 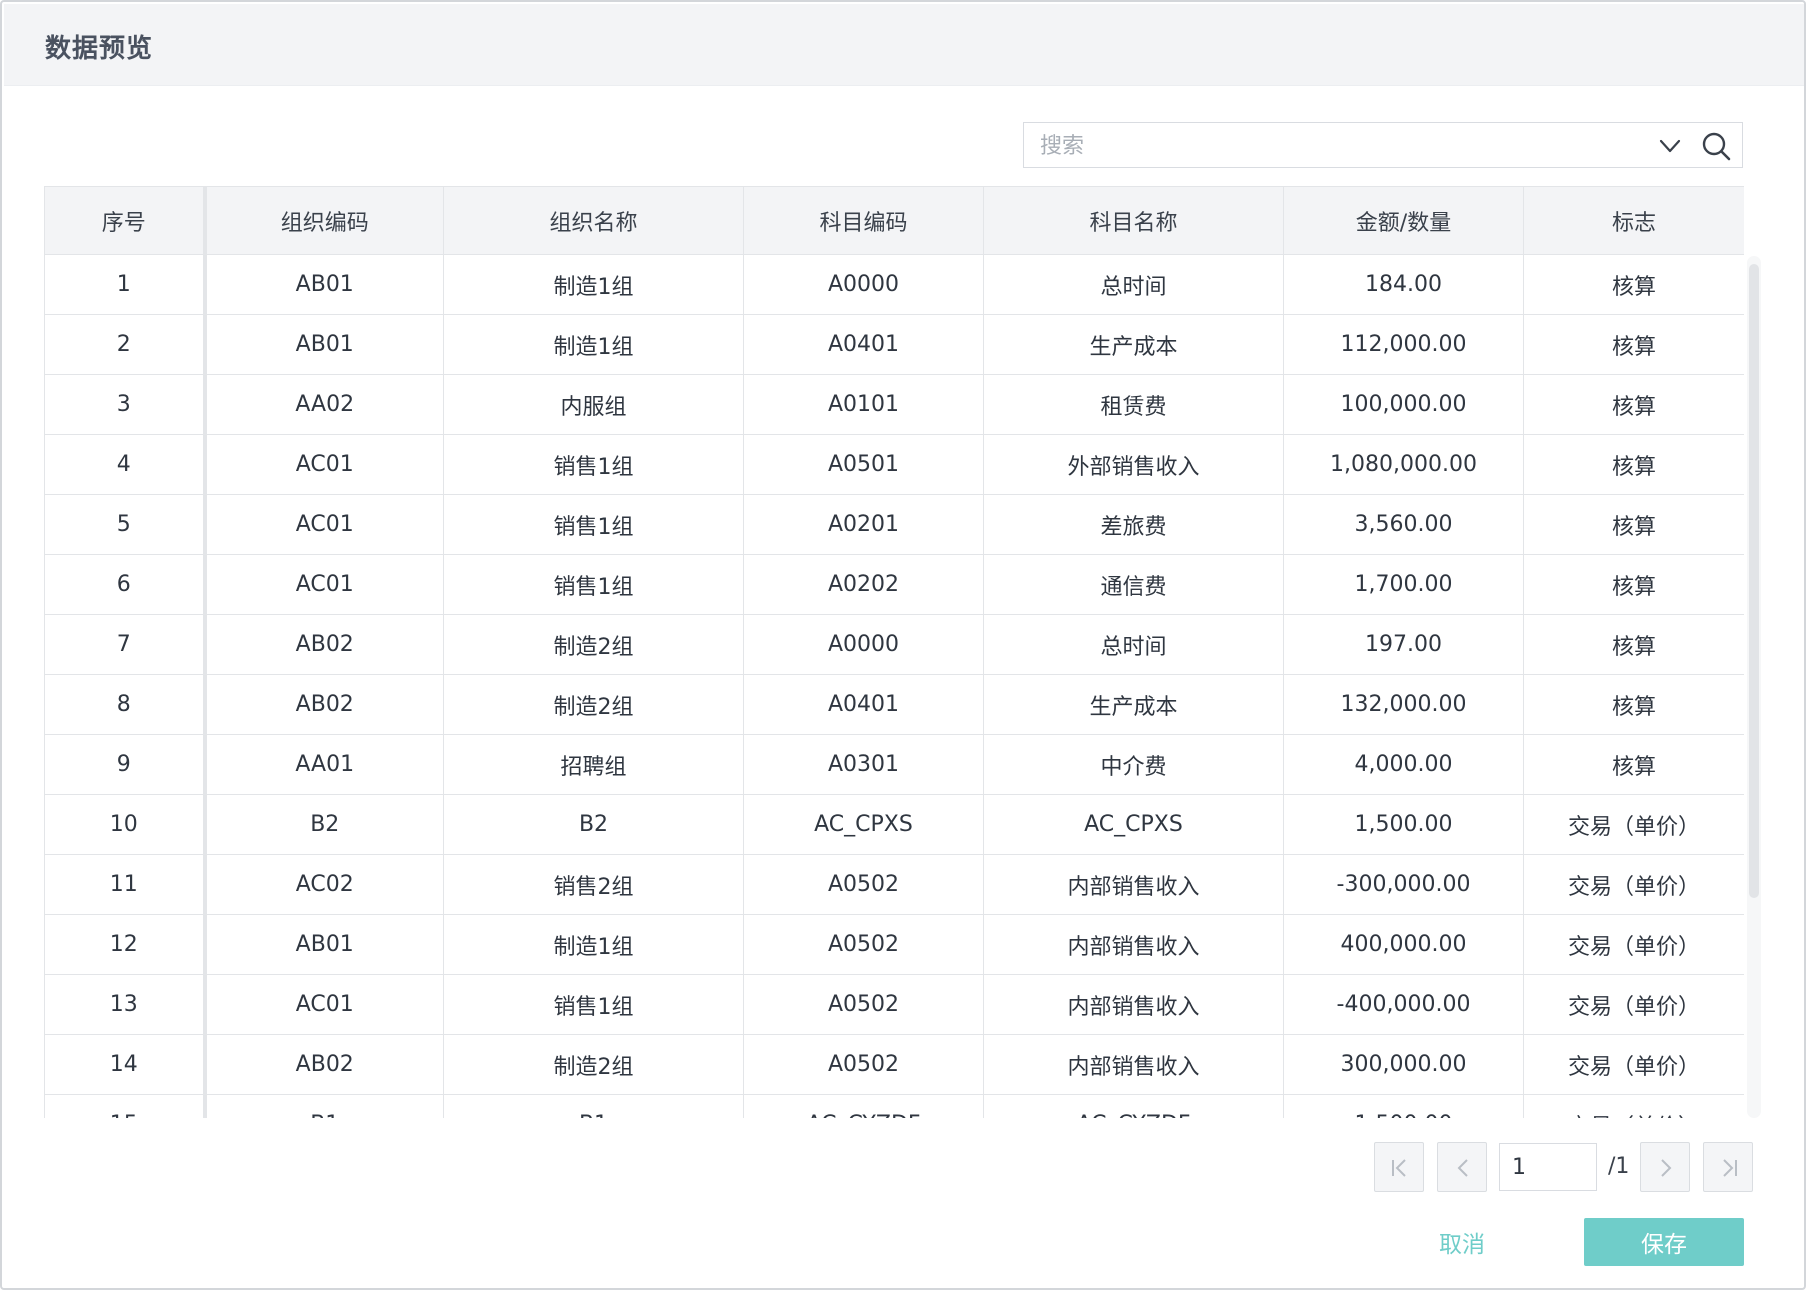 I want to click on cell-index: 4, so click(x=125, y=464).